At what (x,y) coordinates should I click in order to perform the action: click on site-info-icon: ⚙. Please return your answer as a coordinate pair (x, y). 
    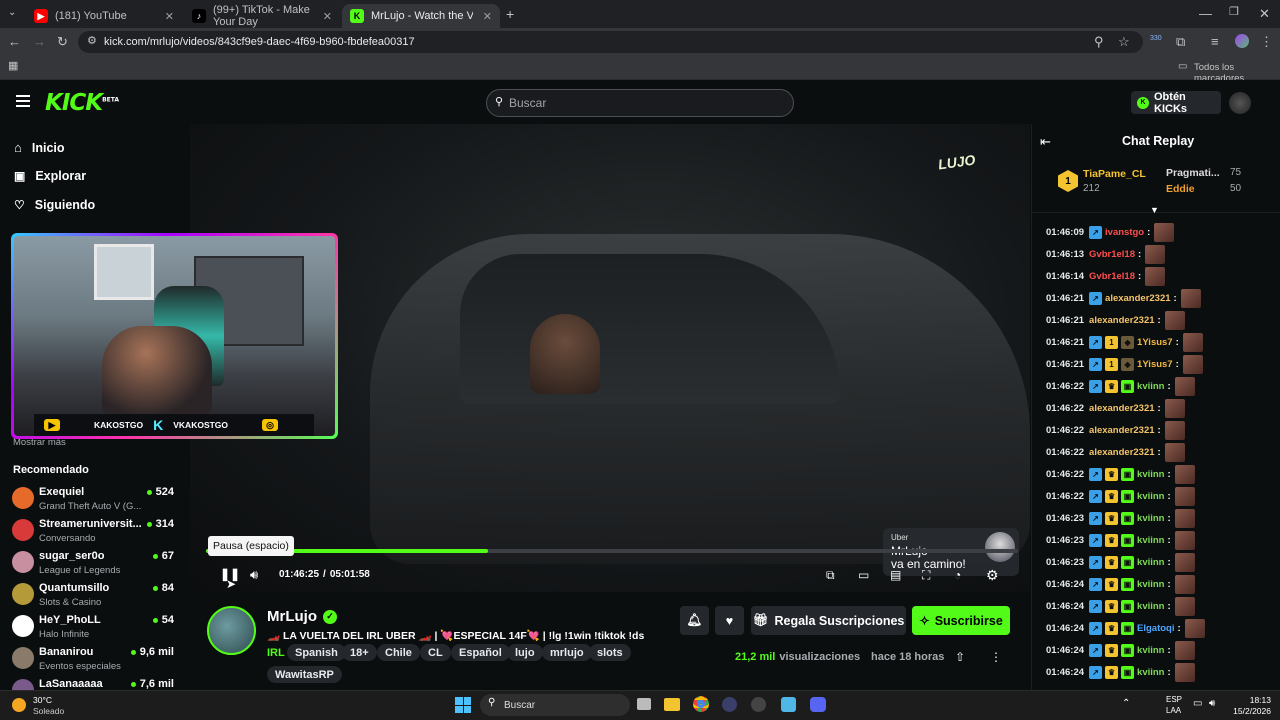
    Looking at the image, I should click on (92, 41).